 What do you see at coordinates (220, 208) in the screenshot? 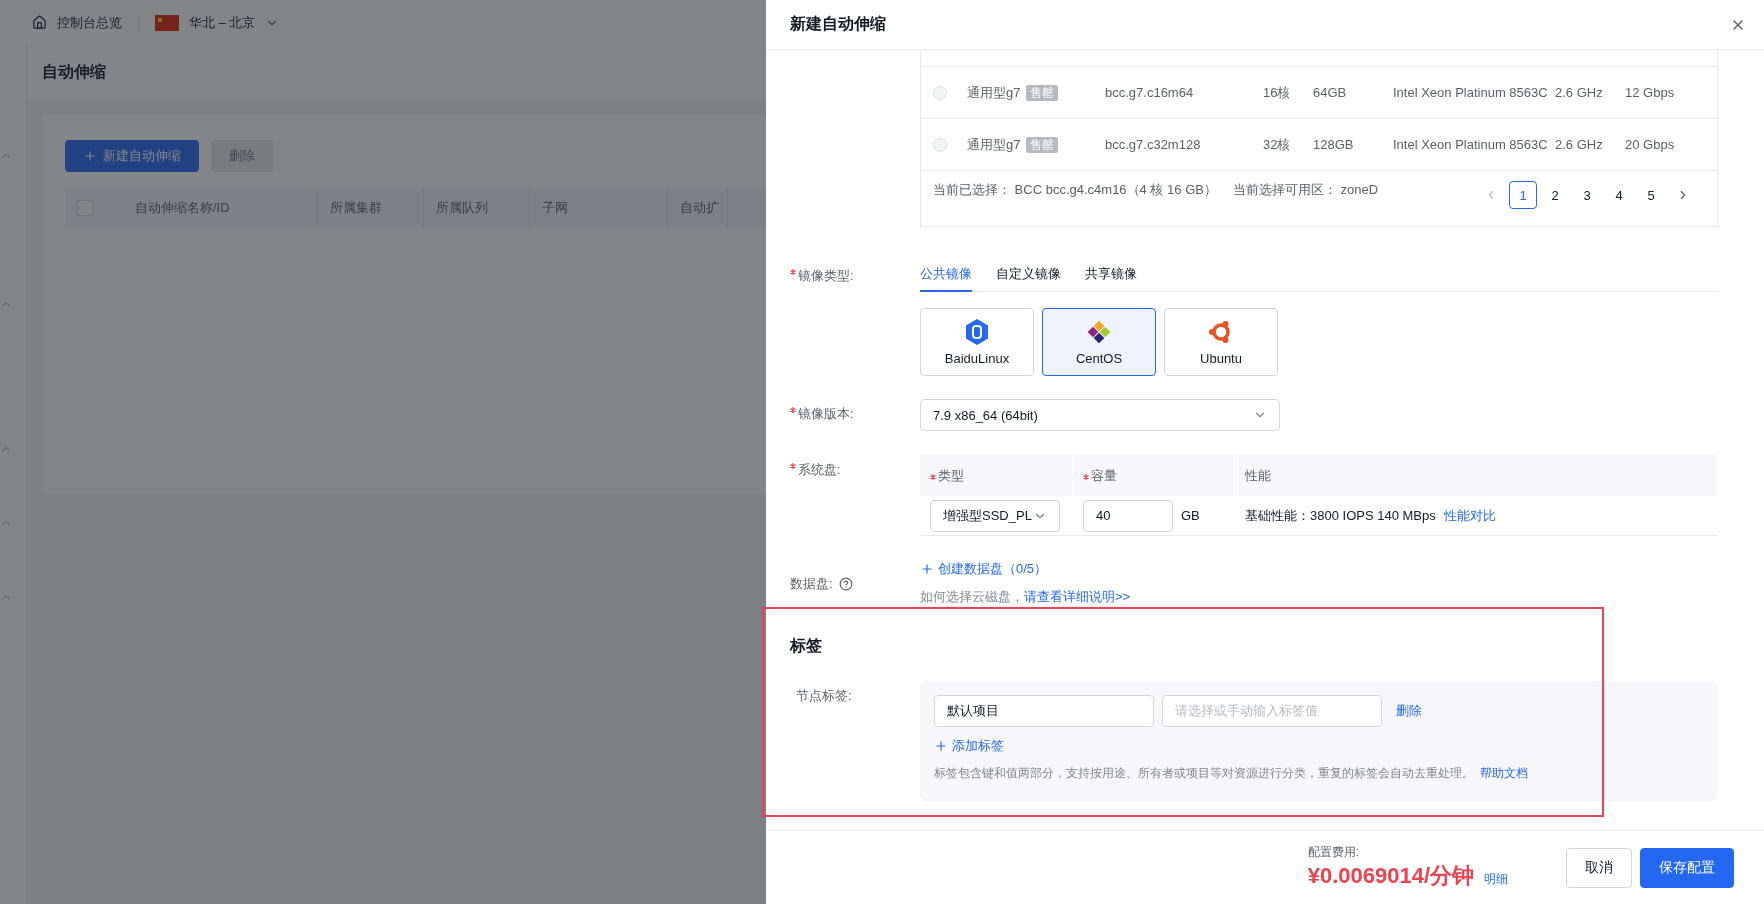
I see `column-header: 自动伸缩名称/ID` at bounding box center [220, 208].